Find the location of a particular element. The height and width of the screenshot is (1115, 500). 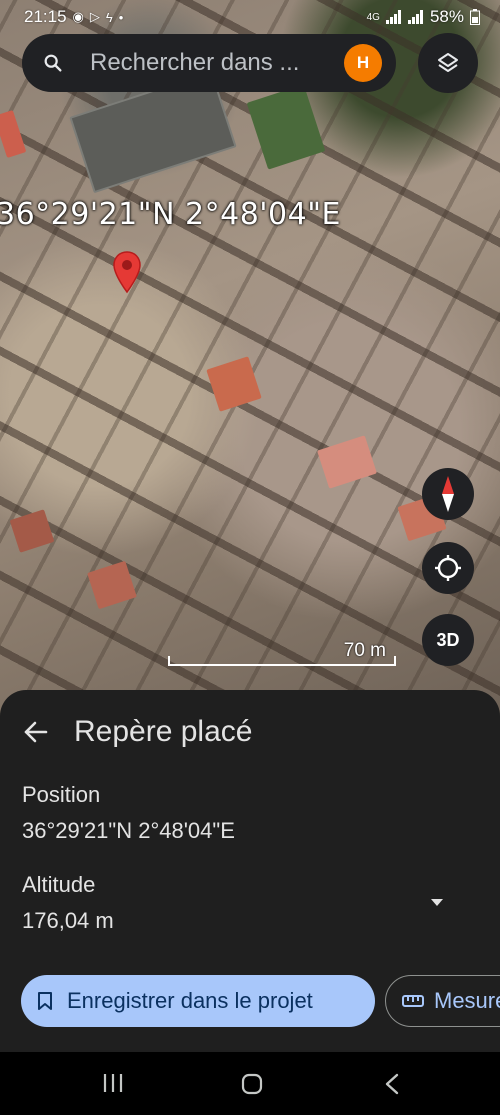

compass-button is located at coordinates (448, 494).